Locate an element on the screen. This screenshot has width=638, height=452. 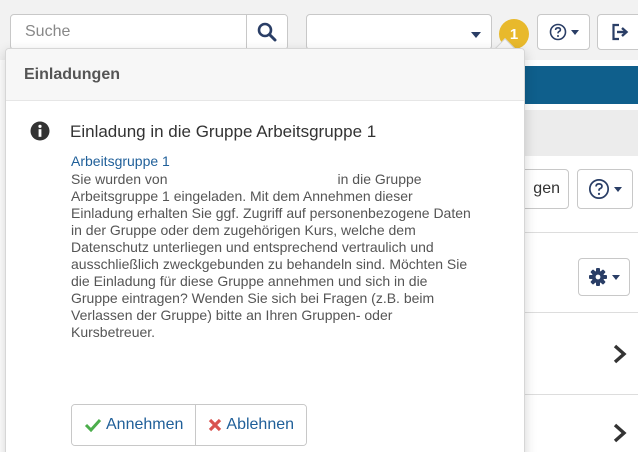
accept-label: Annehmen is located at coordinates (145, 424).